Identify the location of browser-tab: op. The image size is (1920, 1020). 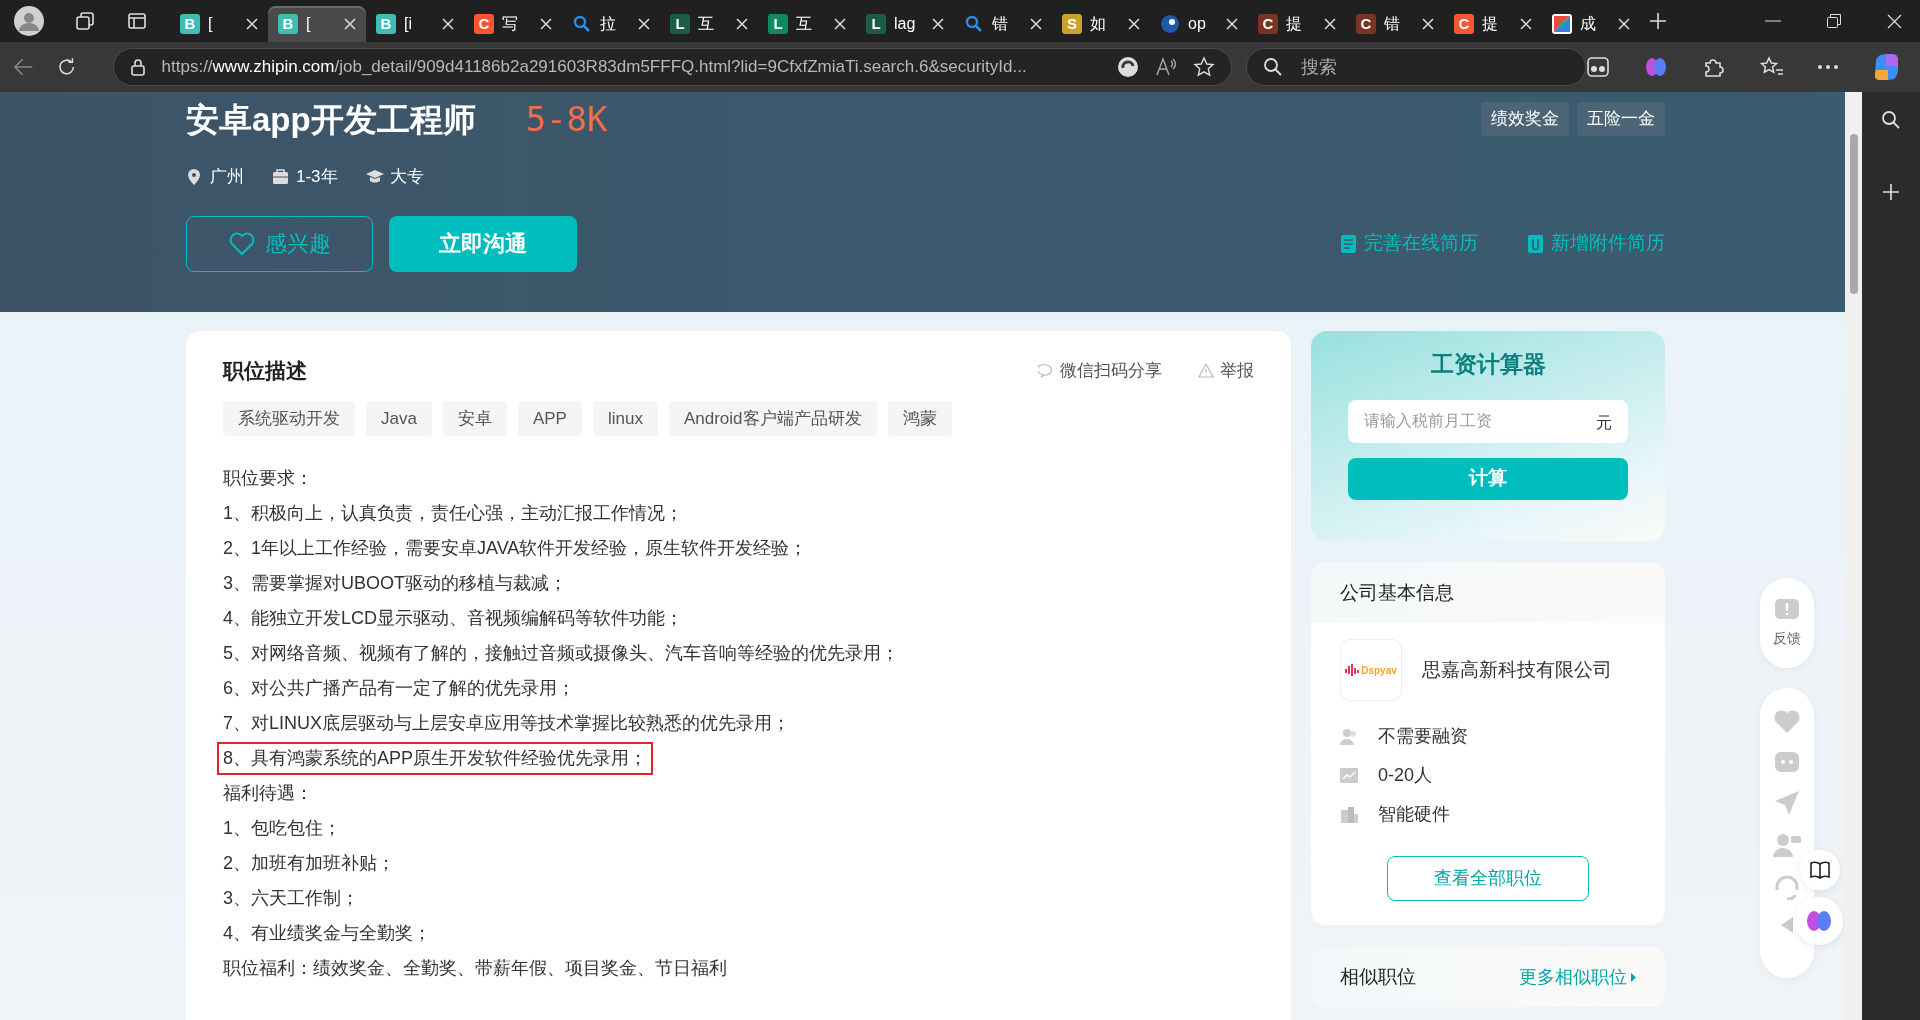
(1199, 24).